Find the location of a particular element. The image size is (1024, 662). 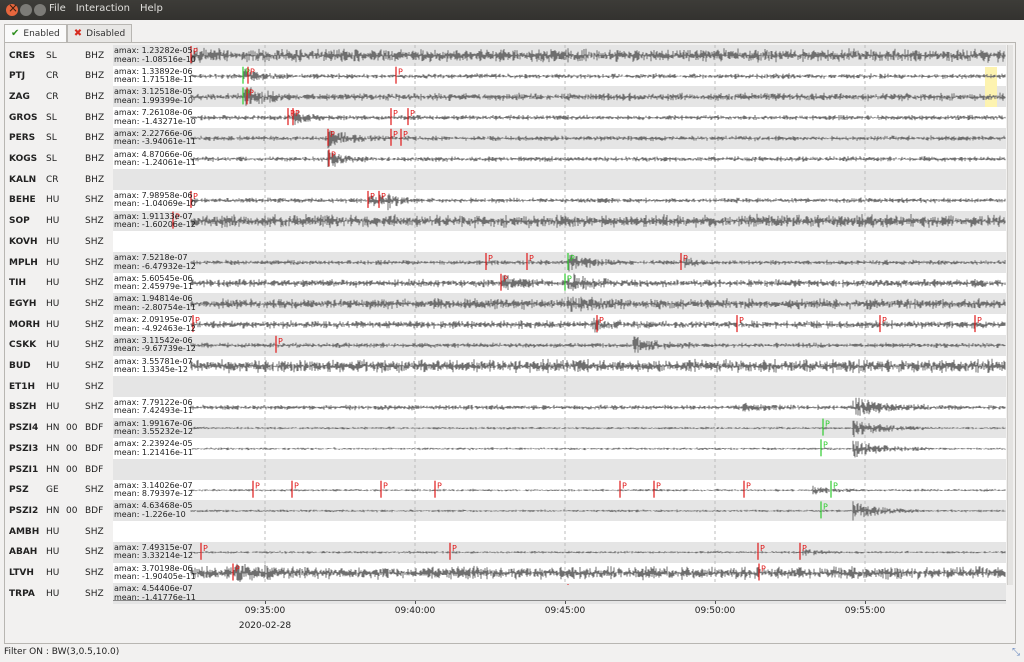

trace-station: KOVH is located at coordinates (23, 241).